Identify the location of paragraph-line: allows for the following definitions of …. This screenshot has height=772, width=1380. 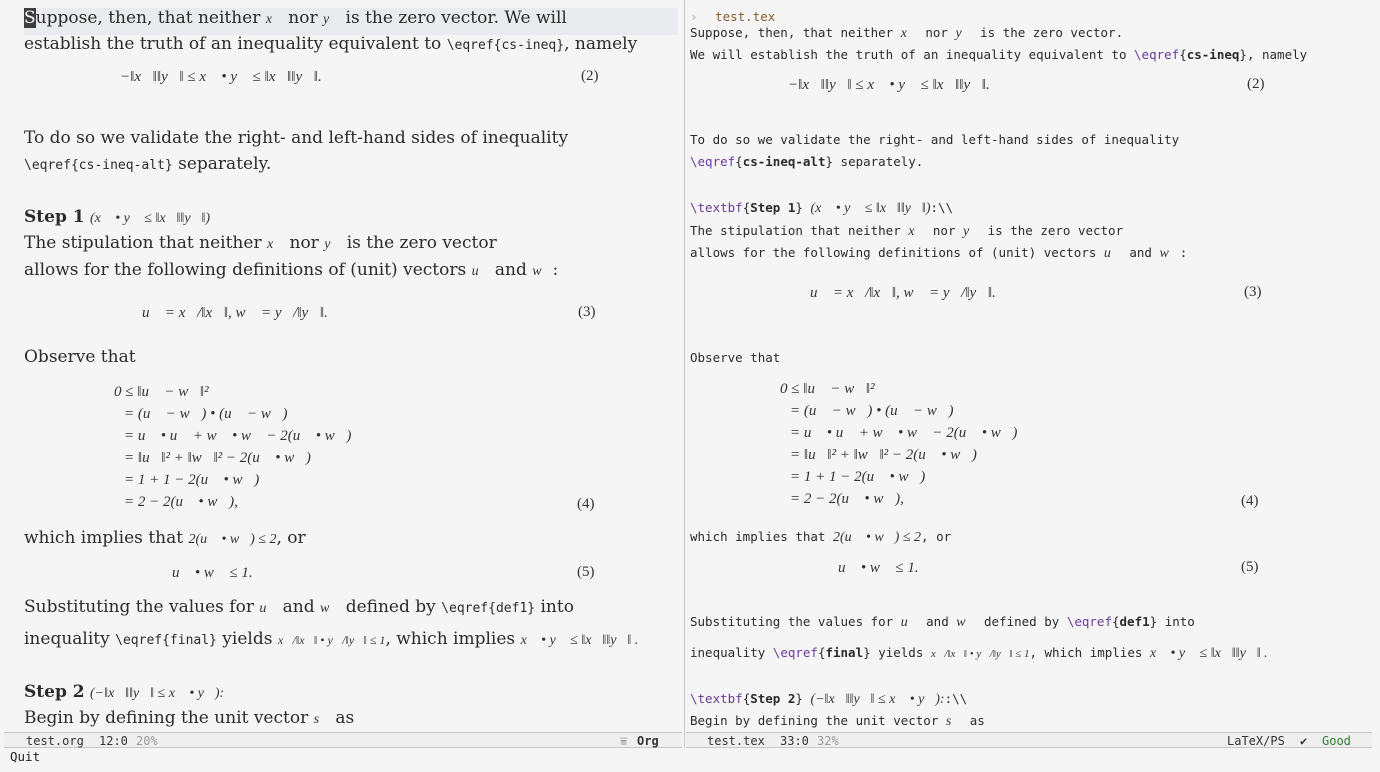
(291, 270).